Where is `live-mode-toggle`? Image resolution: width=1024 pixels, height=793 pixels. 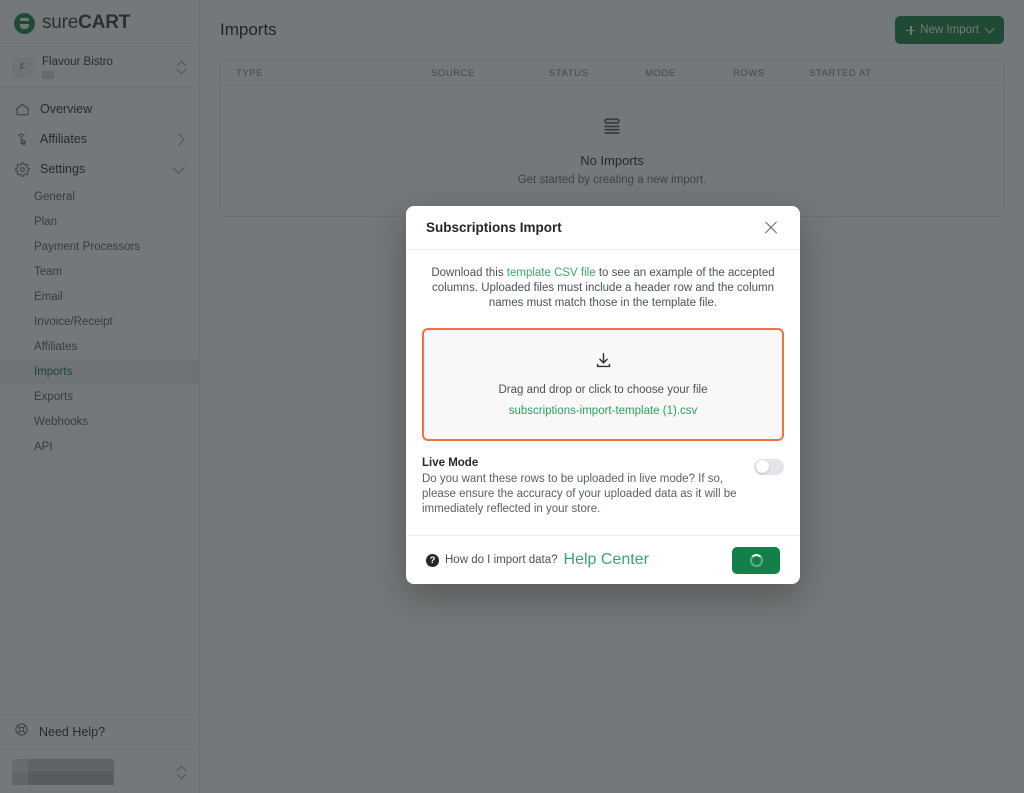 live-mode-toggle is located at coordinates (769, 466).